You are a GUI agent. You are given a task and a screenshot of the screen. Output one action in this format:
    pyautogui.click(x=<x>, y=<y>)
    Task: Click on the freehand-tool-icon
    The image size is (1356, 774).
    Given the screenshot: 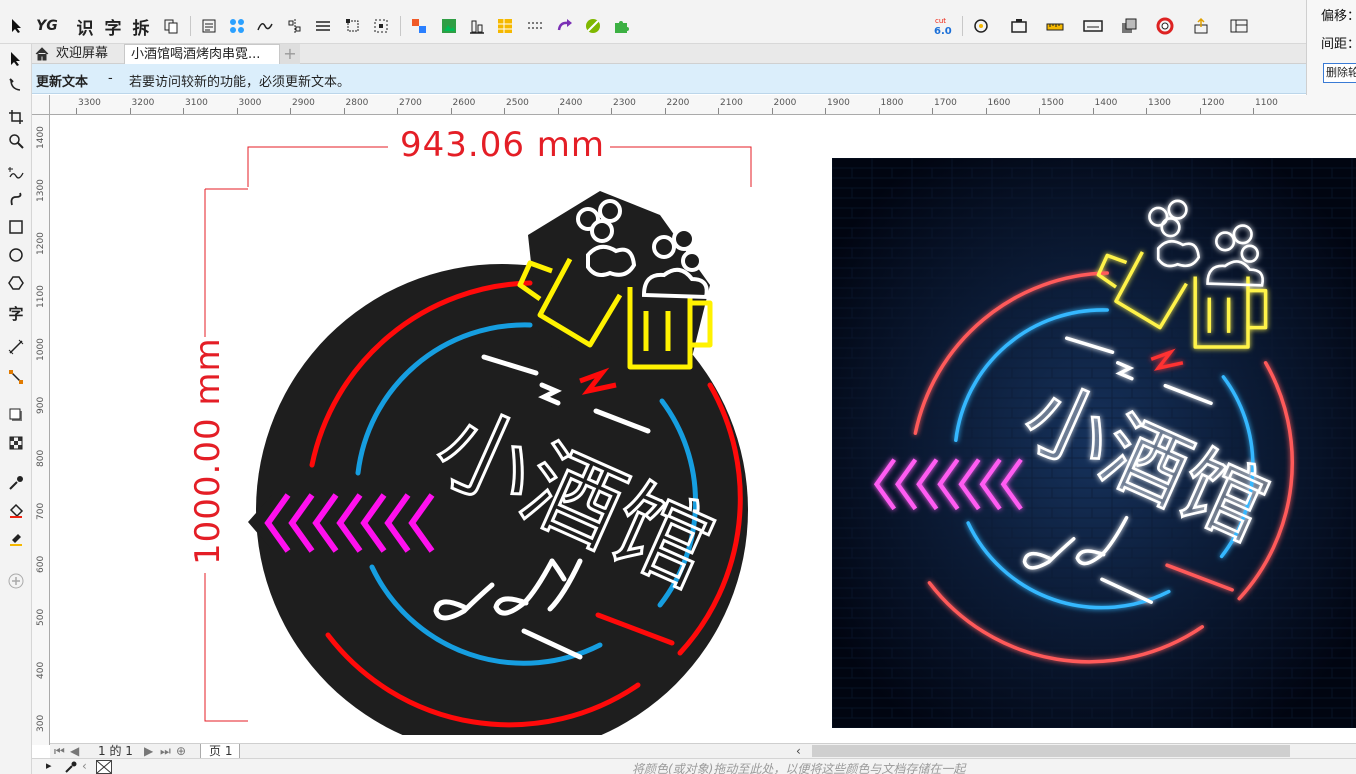 What is the action you would take?
    pyautogui.click(x=16, y=173)
    